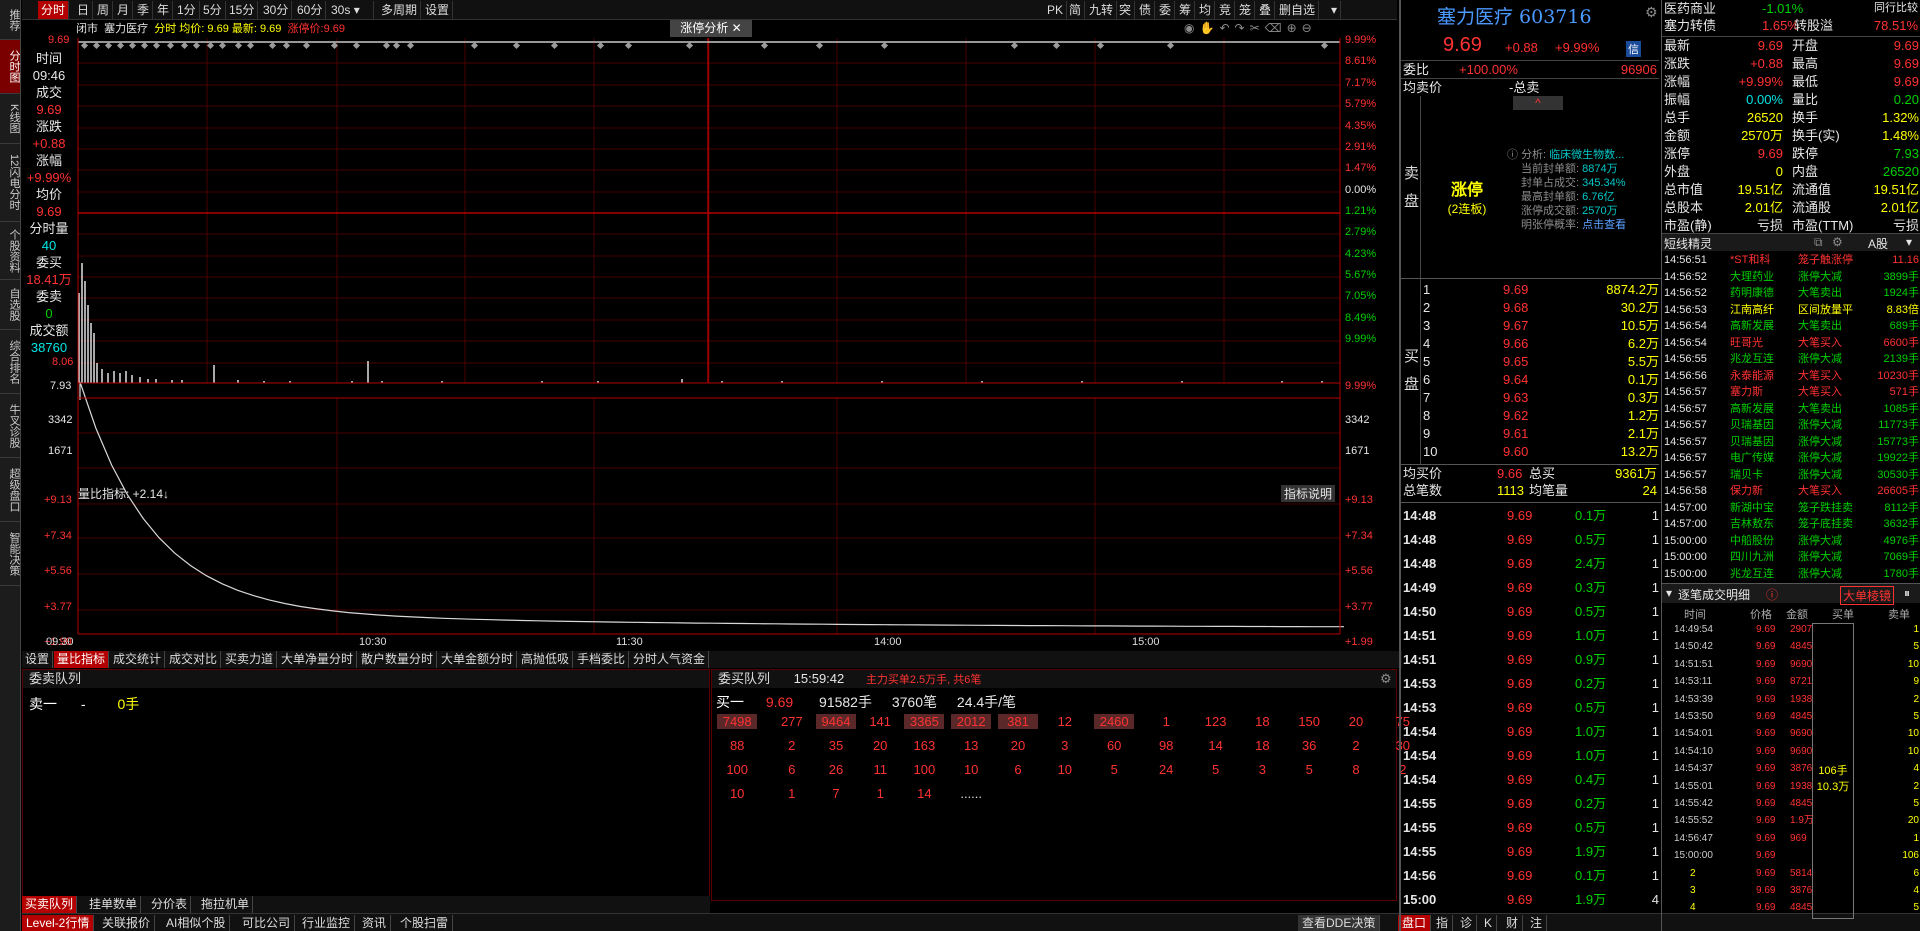 The image size is (1920, 931). Describe the element at coordinates (1298, 10) in the screenshot. I see `remove-watchlist-button: 删自选` at that location.